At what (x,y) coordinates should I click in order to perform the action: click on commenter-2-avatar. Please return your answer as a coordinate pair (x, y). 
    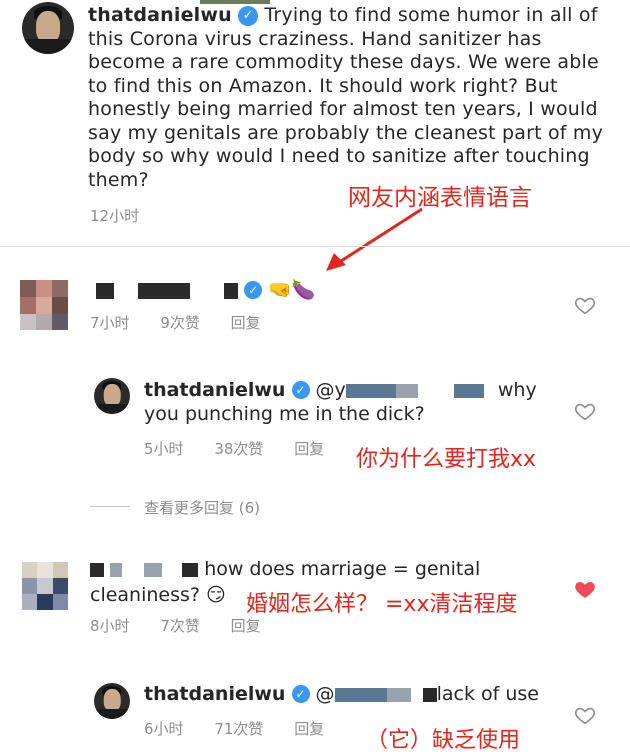
    Looking at the image, I should click on (45, 586).